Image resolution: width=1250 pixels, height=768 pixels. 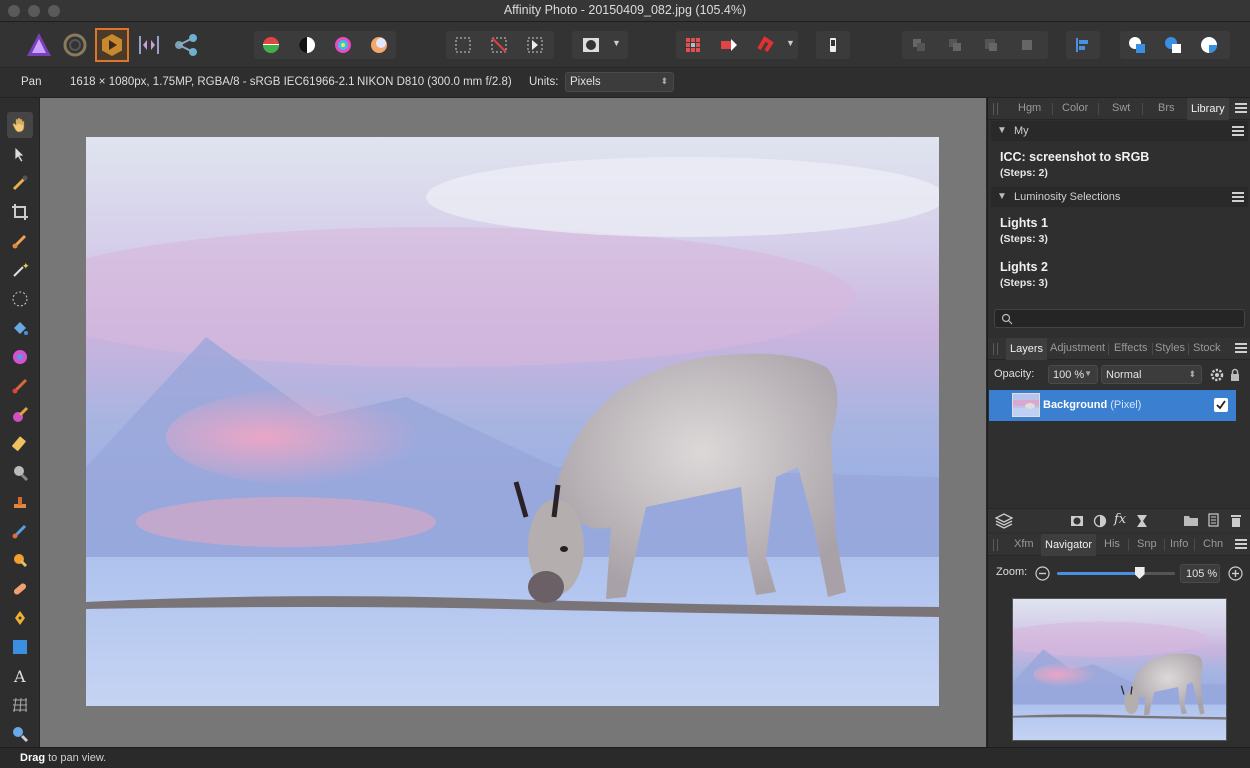 What do you see at coordinates (1029, 108) in the screenshot?
I see `tab-histogram: Hgm` at bounding box center [1029, 108].